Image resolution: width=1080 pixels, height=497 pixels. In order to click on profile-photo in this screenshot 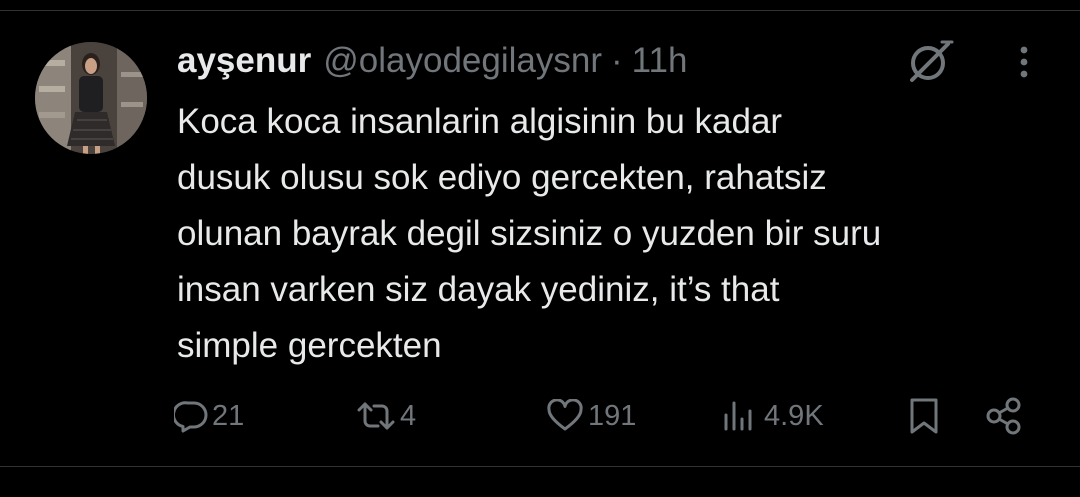, I will do `click(91, 98)`.